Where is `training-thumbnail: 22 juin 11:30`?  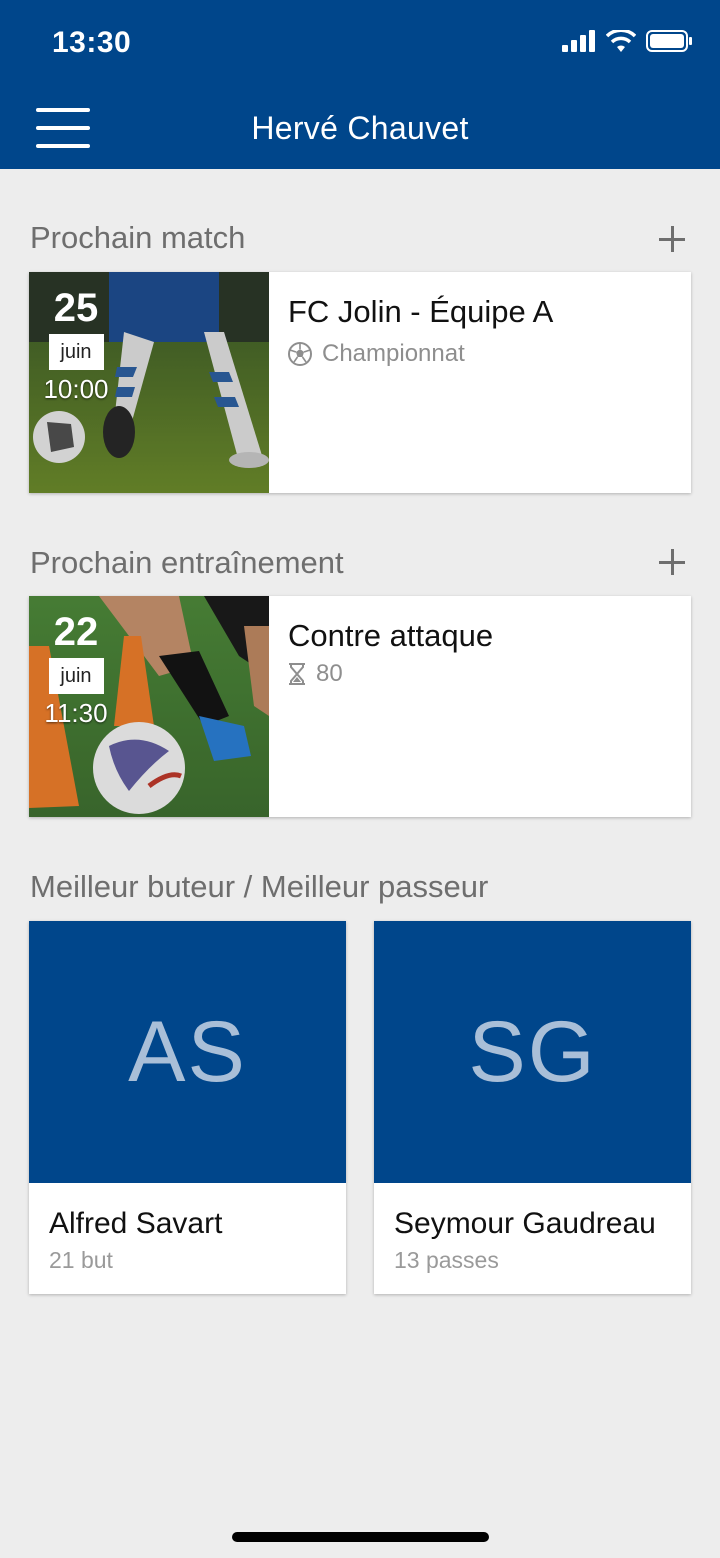
training-thumbnail: 22 juin 11:30 is located at coordinates (149, 706).